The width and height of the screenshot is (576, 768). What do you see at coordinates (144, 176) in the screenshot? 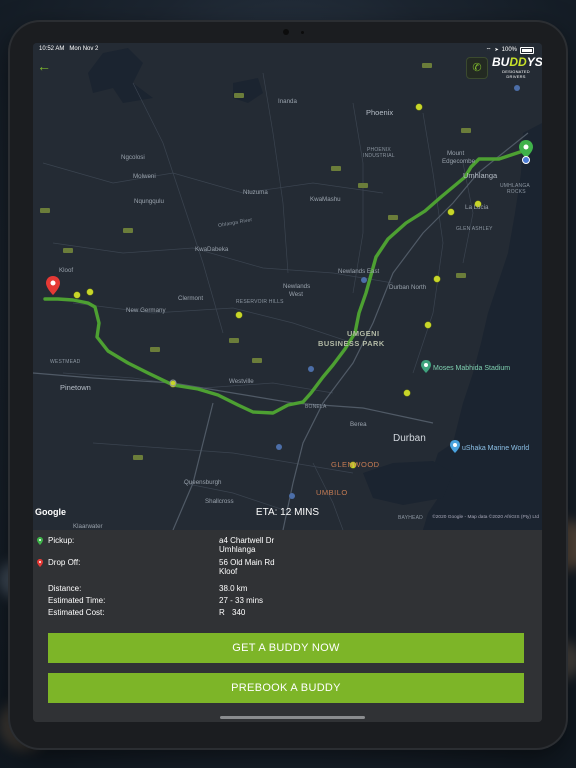
I see `map-label: Molweni` at bounding box center [144, 176].